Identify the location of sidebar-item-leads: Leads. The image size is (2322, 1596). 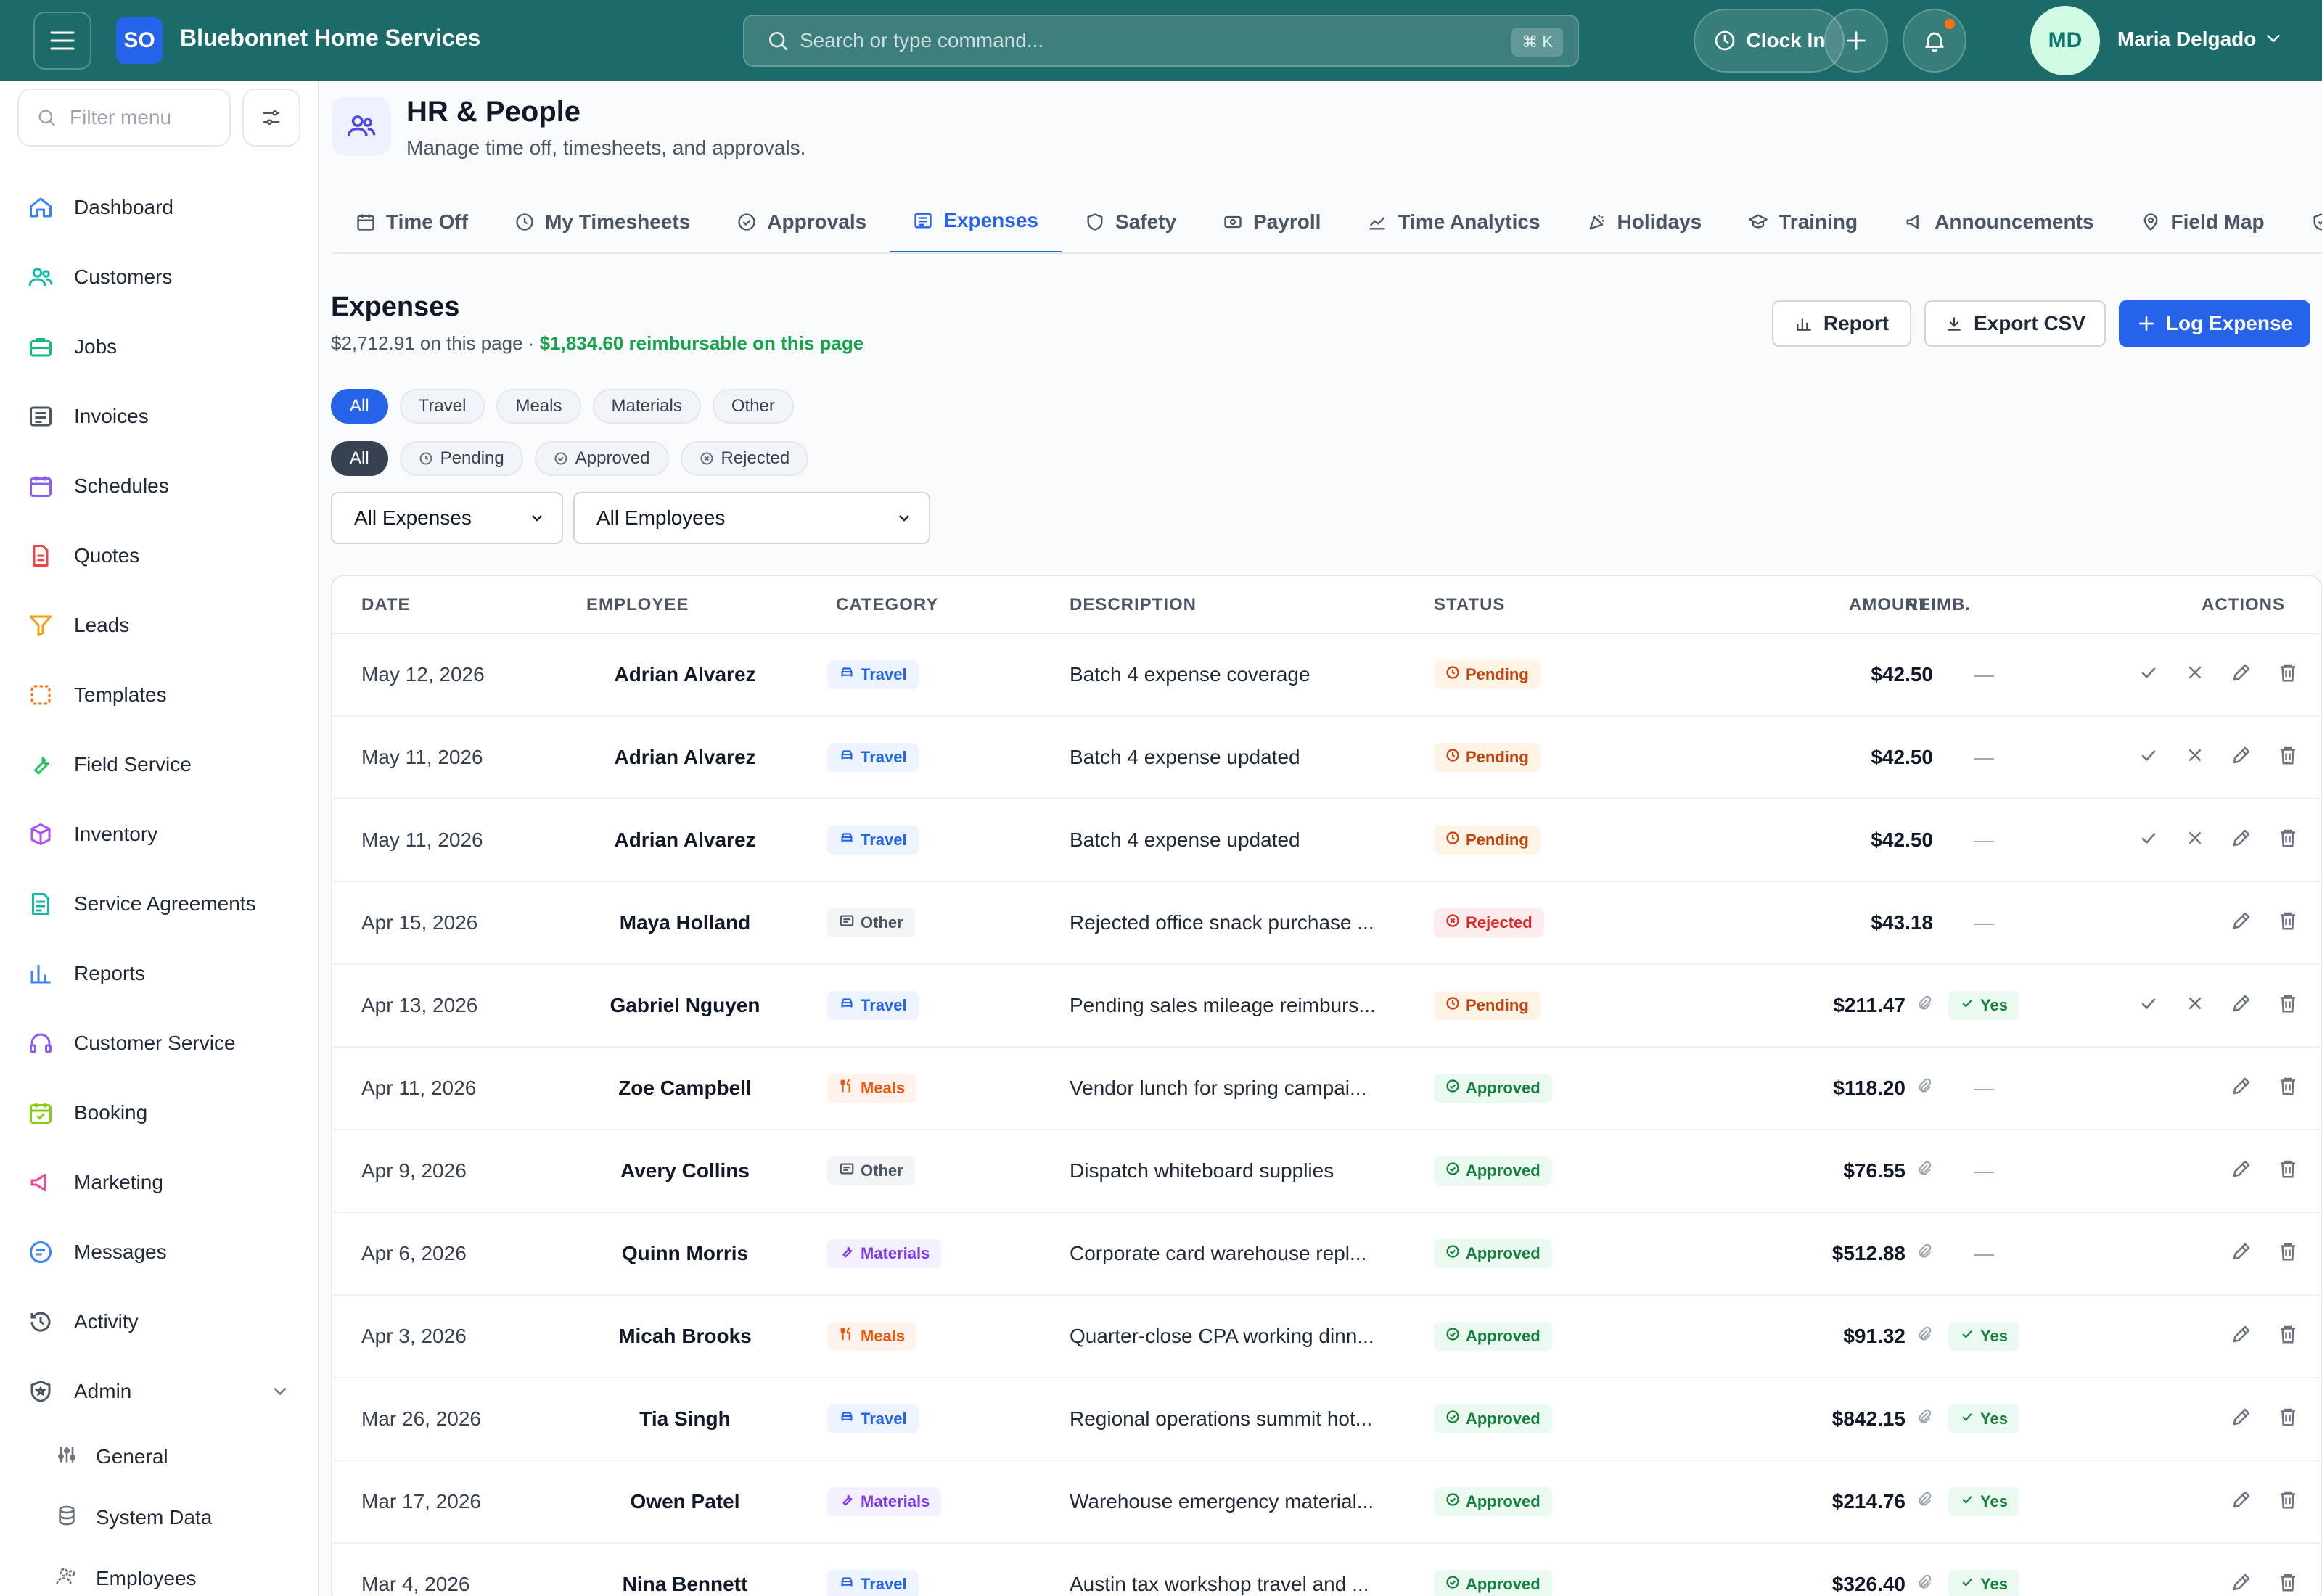
(159, 625).